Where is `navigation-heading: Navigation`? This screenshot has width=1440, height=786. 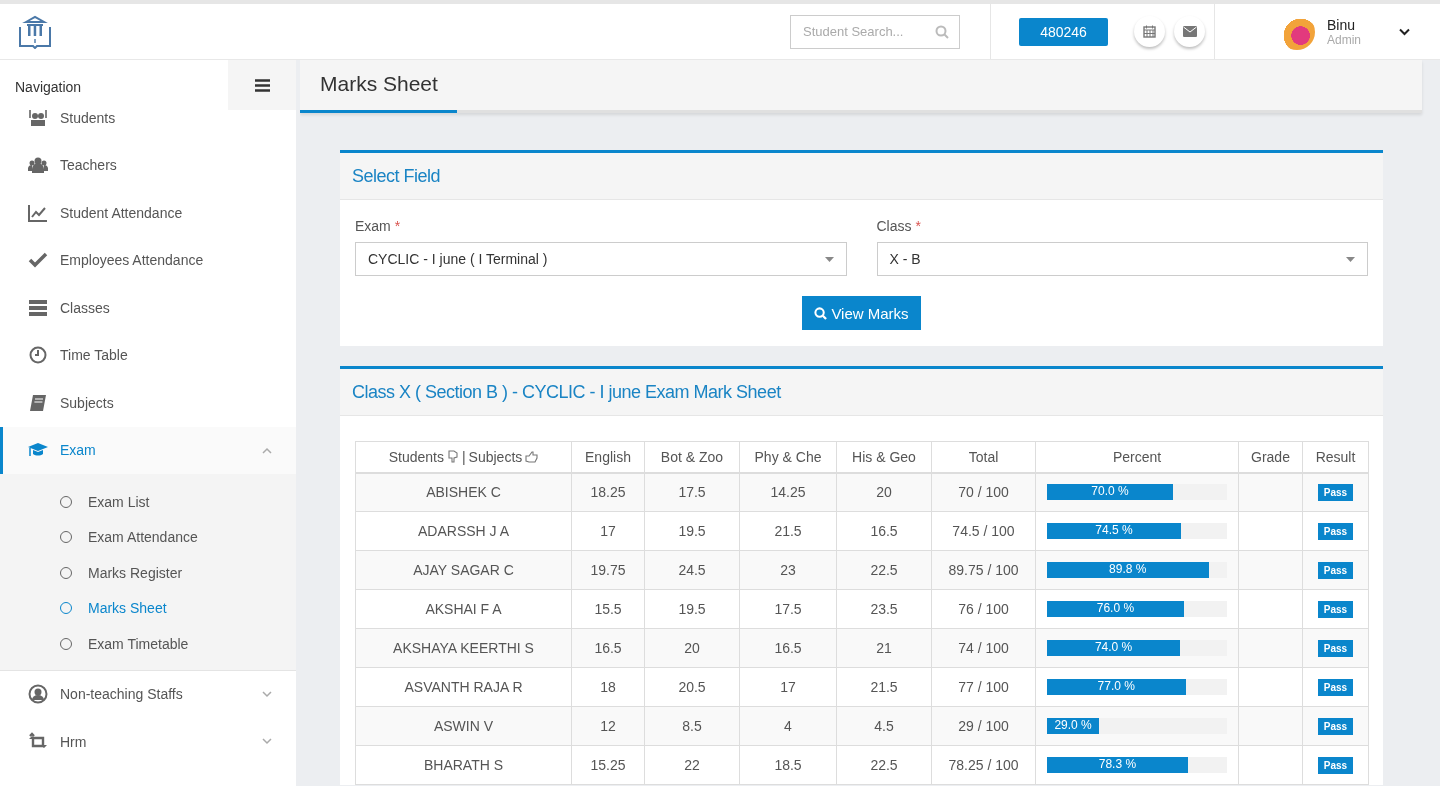
navigation-heading: Navigation is located at coordinates (48, 86).